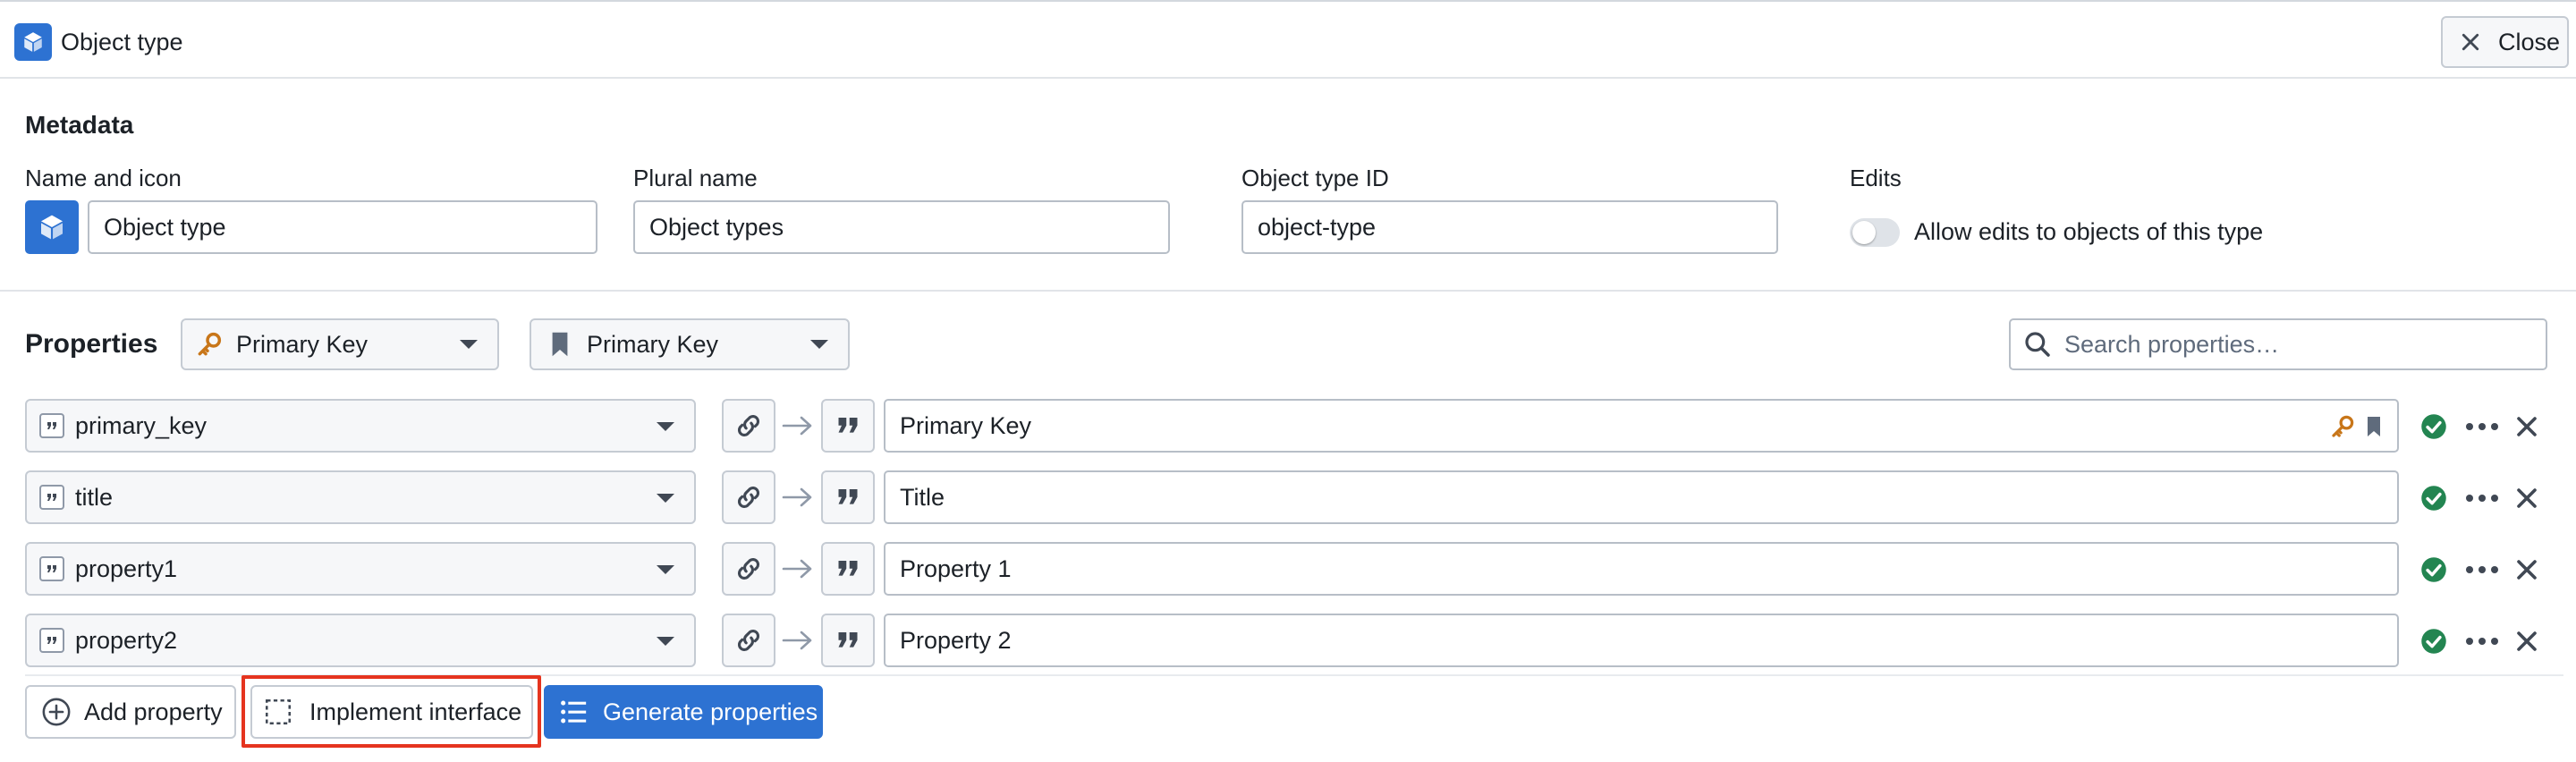 The height and width of the screenshot is (762, 2576). I want to click on plural-name-input: Object types, so click(901, 227).